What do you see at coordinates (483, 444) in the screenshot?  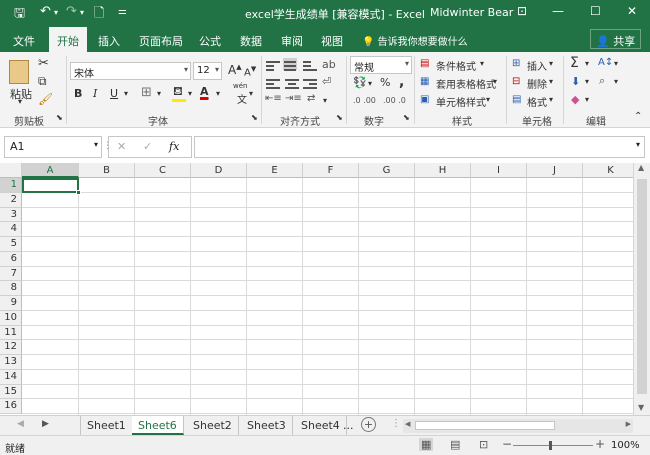 I see `page-break-view-icon: ⊡` at bounding box center [483, 444].